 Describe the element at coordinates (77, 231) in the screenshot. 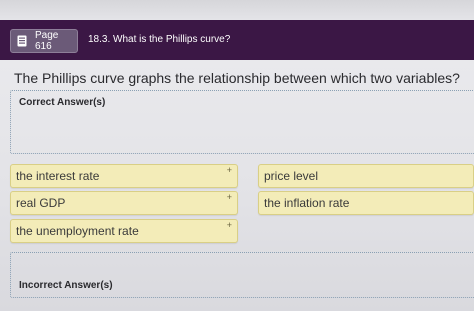

I see `chip-label: the unemployment rate` at that location.